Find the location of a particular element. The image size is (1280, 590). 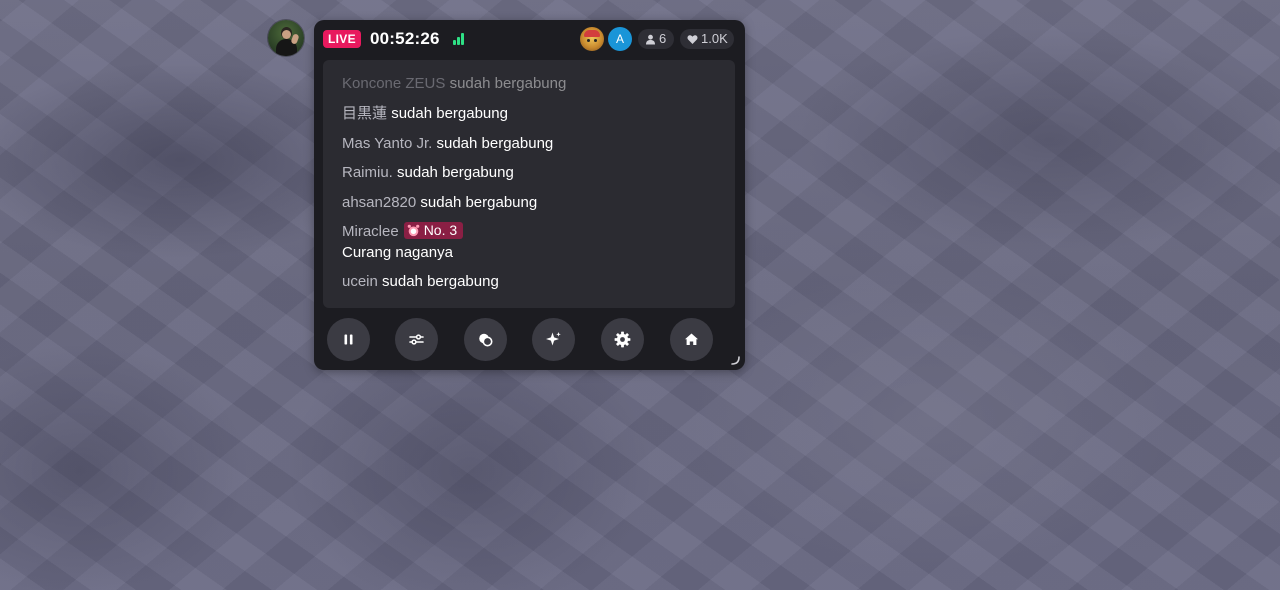

settings-button is located at coordinates (622, 339).